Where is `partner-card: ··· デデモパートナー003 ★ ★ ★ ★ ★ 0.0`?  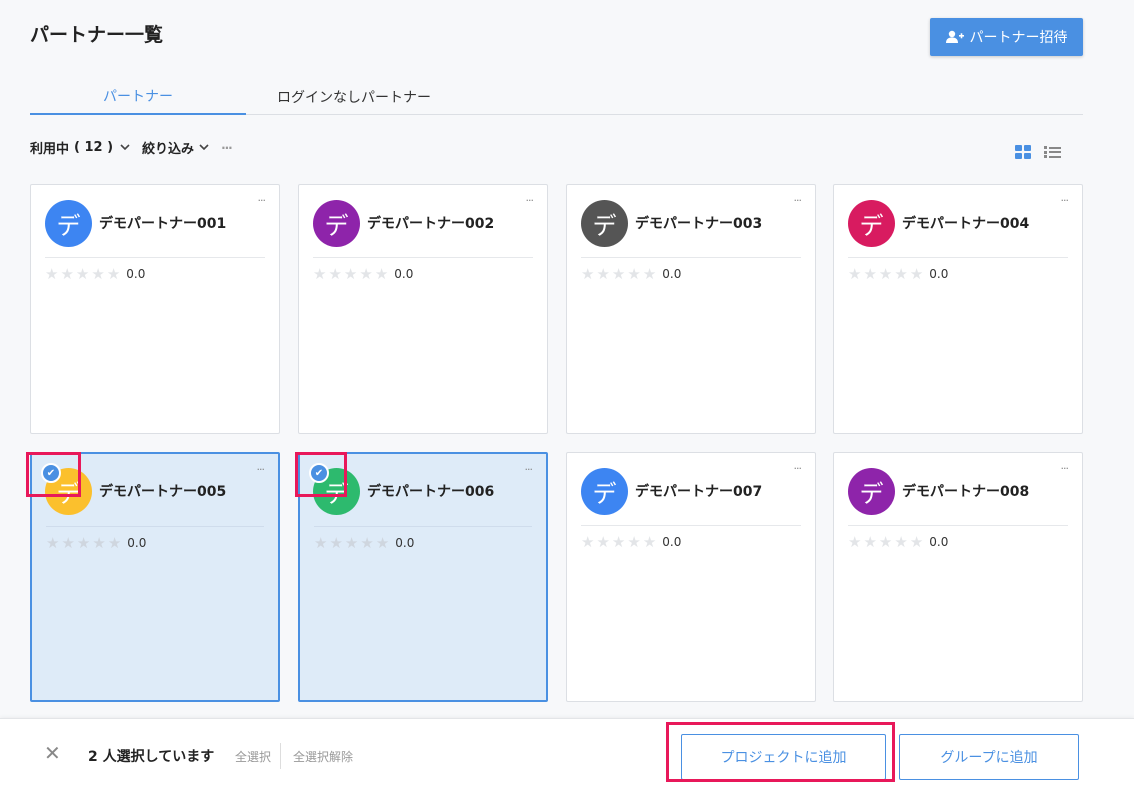 partner-card: ··· デデモパートナー003 ★ ★ ★ ★ ★ 0.0 is located at coordinates (691, 309).